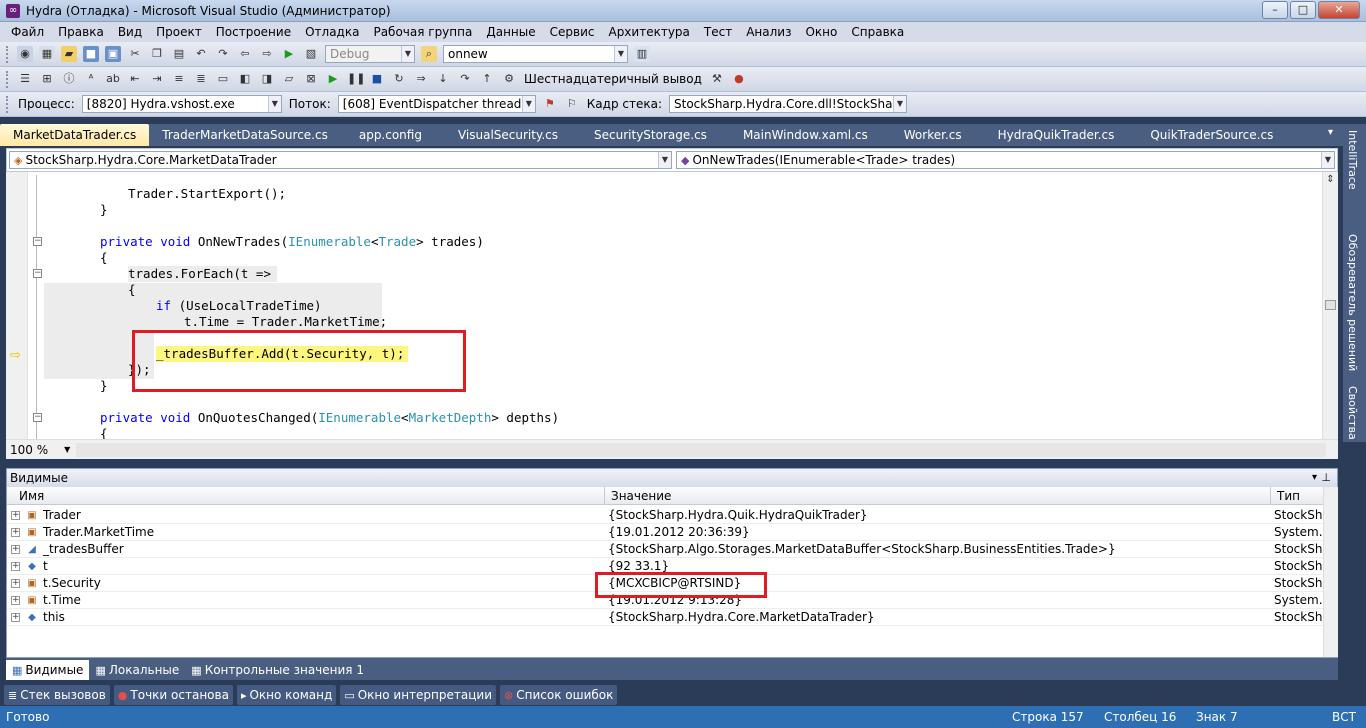 The image size is (1366, 728). I want to click on chevron-down-icon: ▼, so click(67, 449).